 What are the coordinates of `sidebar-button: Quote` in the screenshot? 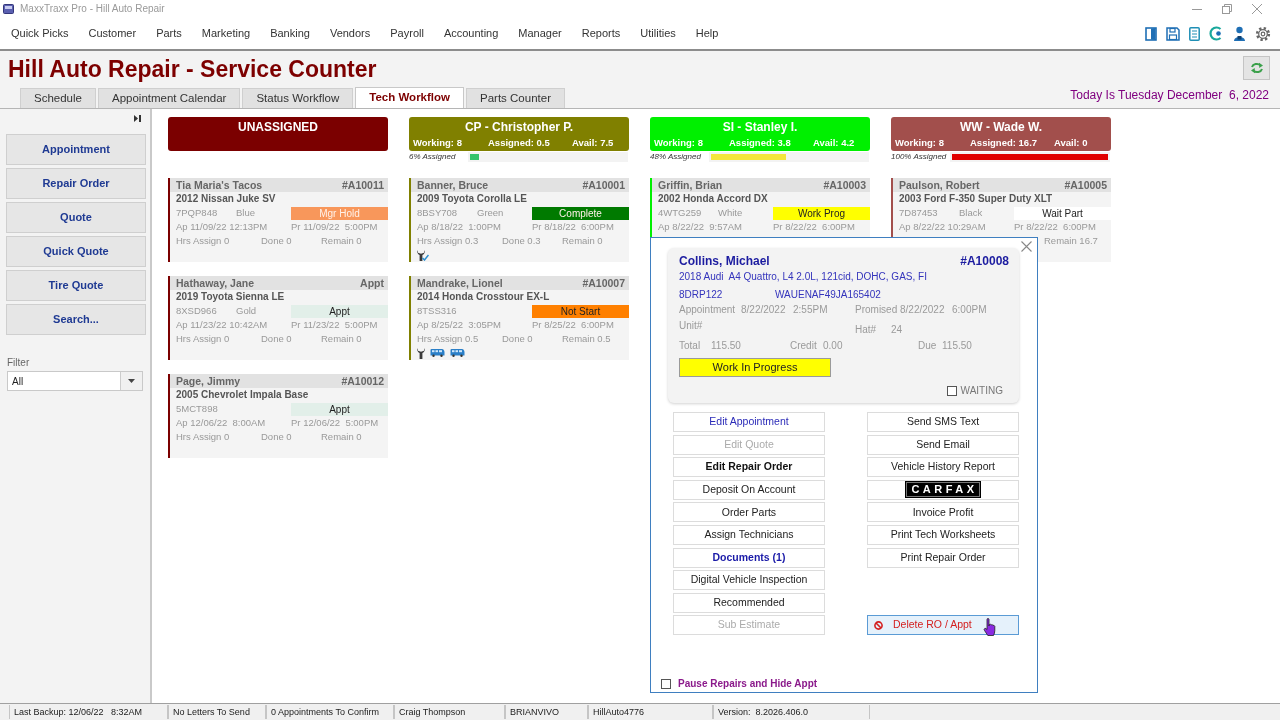 It's located at (76, 217).